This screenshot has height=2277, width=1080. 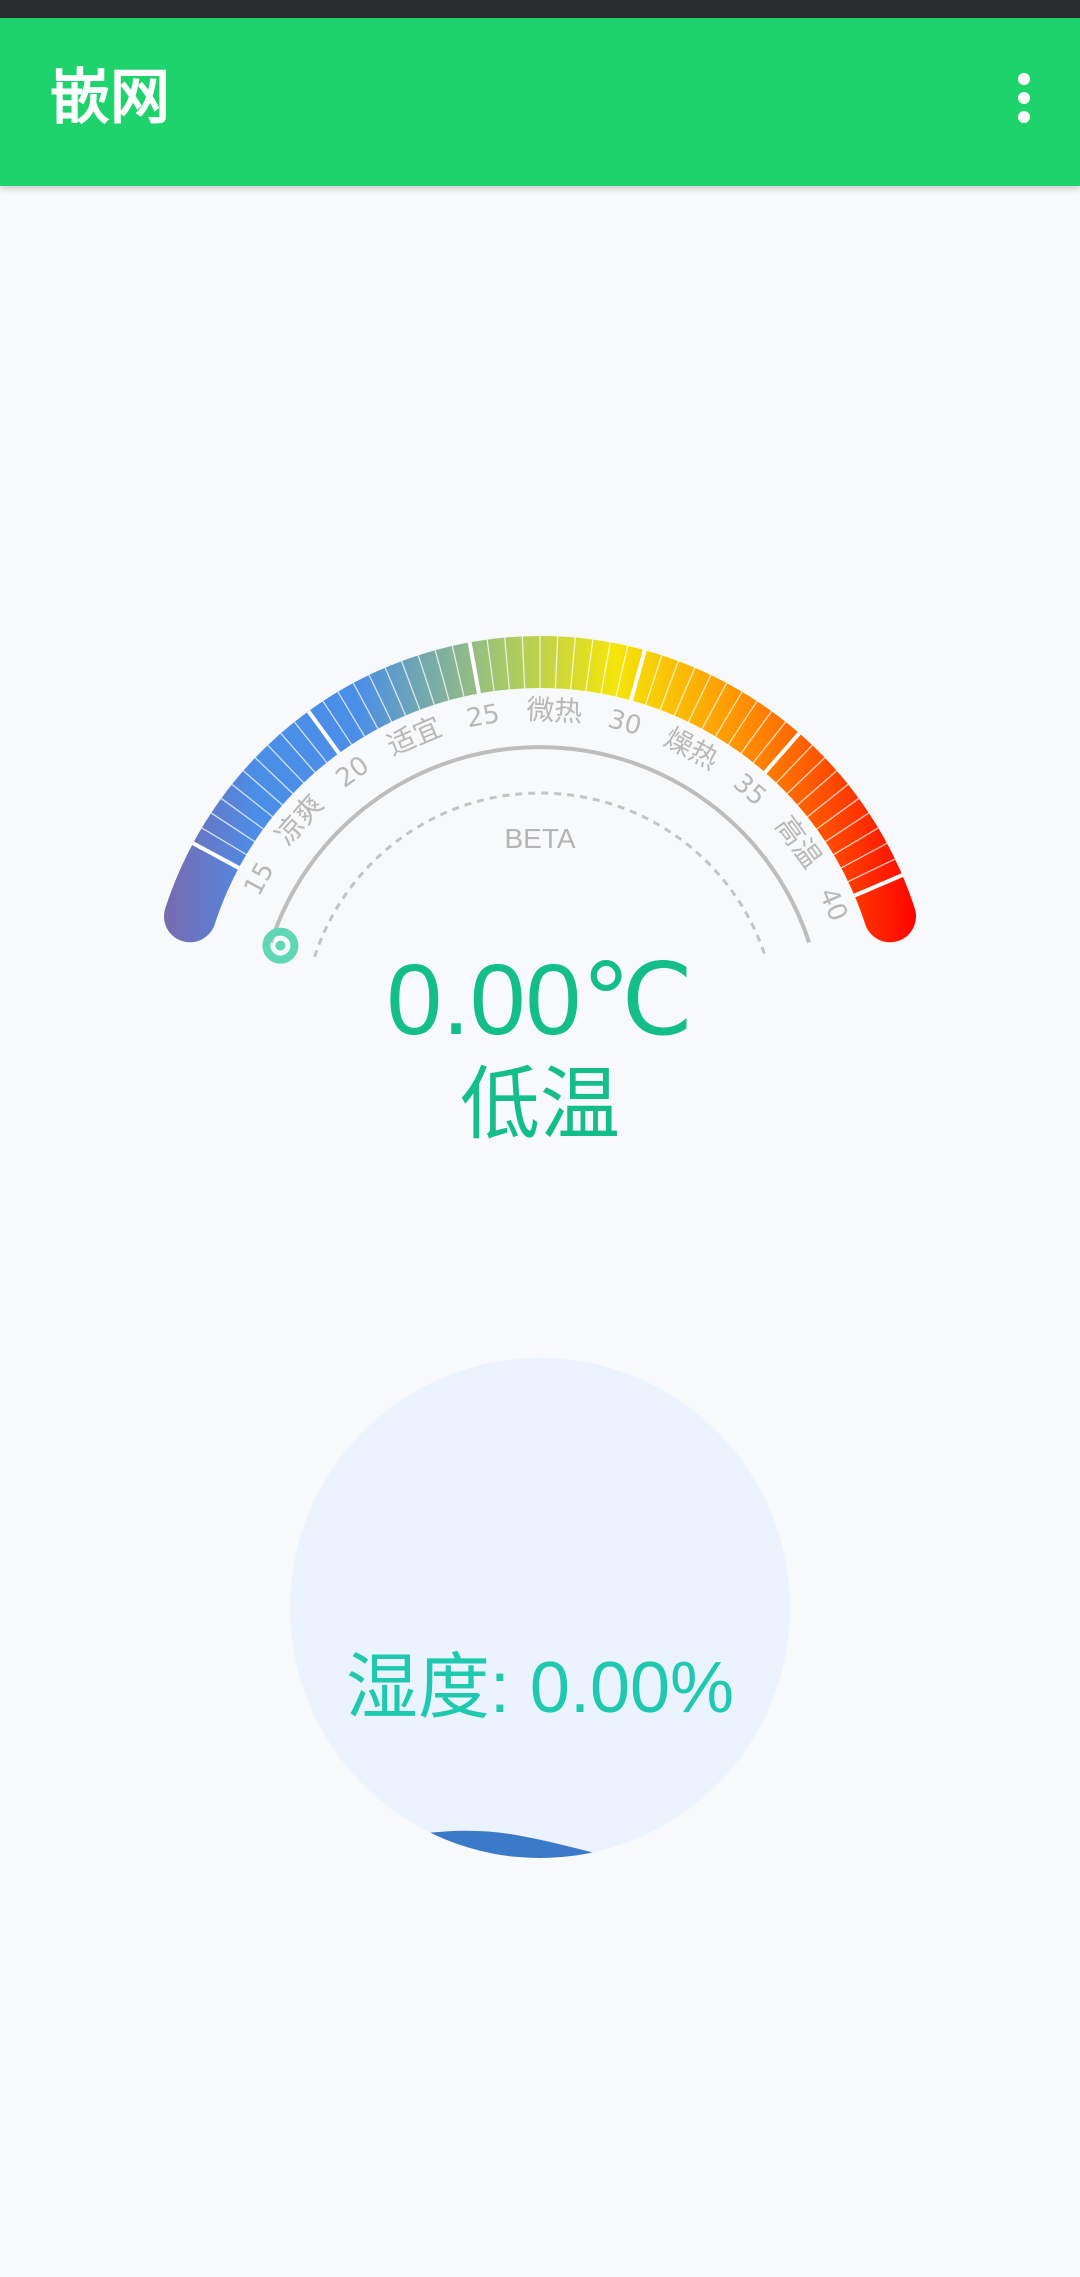 I want to click on gauge-dashed-arc, so click(x=540, y=874).